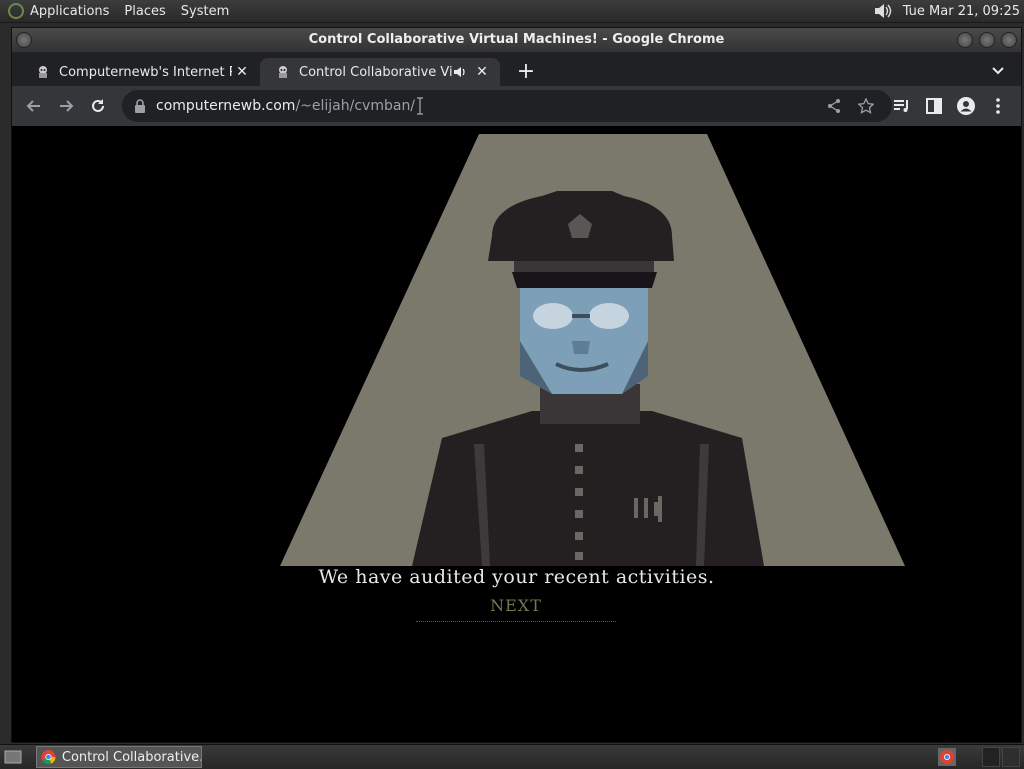 The width and height of the screenshot is (1024, 769). What do you see at coordinates (581, 316) in the screenshot?
I see `glasses-bridge` at bounding box center [581, 316].